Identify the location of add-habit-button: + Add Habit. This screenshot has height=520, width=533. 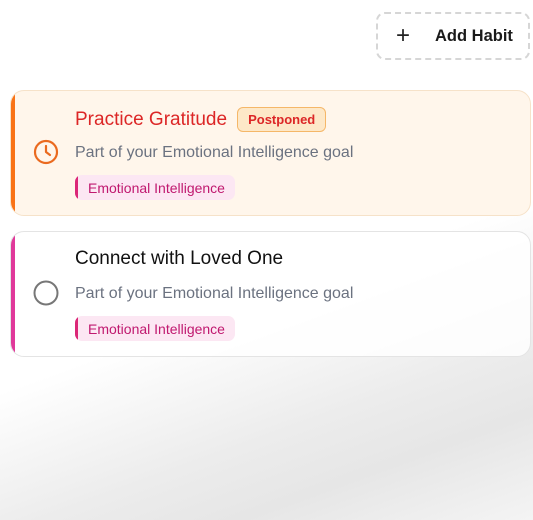
(453, 36).